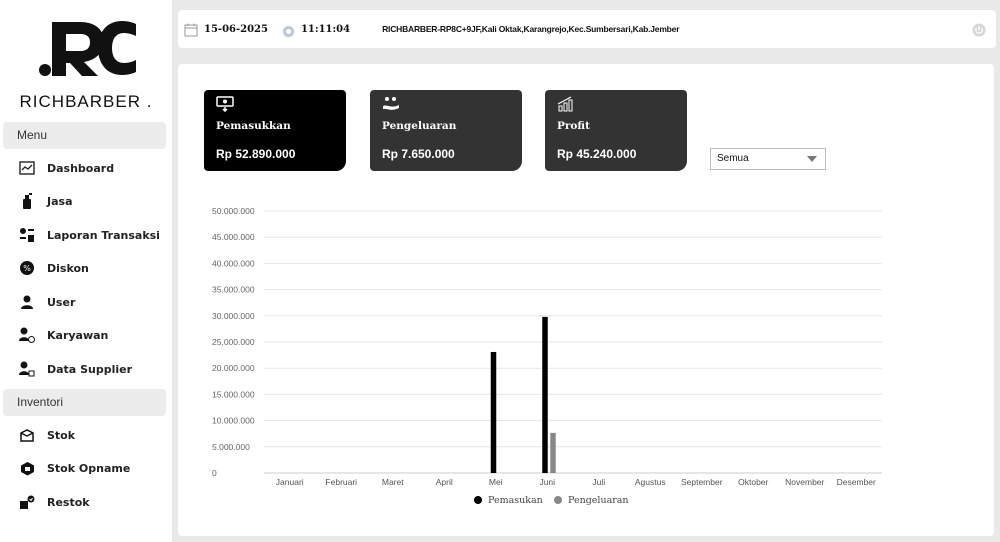 Image resolution: width=1000 pixels, height=542 pixels. What do you see at coordinates (290, 482) in the screenshot?
I see `x-tick-label: Januari` at bounding box center [290, 482].